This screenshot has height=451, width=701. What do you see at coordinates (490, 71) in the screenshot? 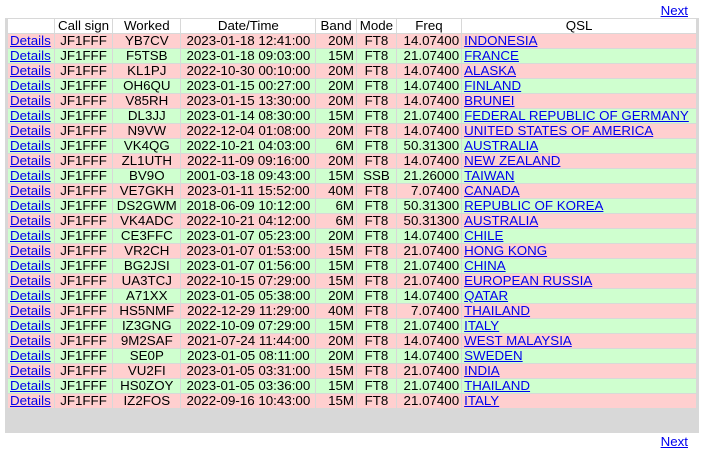
I see `qsl-country-link: ALASKA` at bounding box center [490, 71].